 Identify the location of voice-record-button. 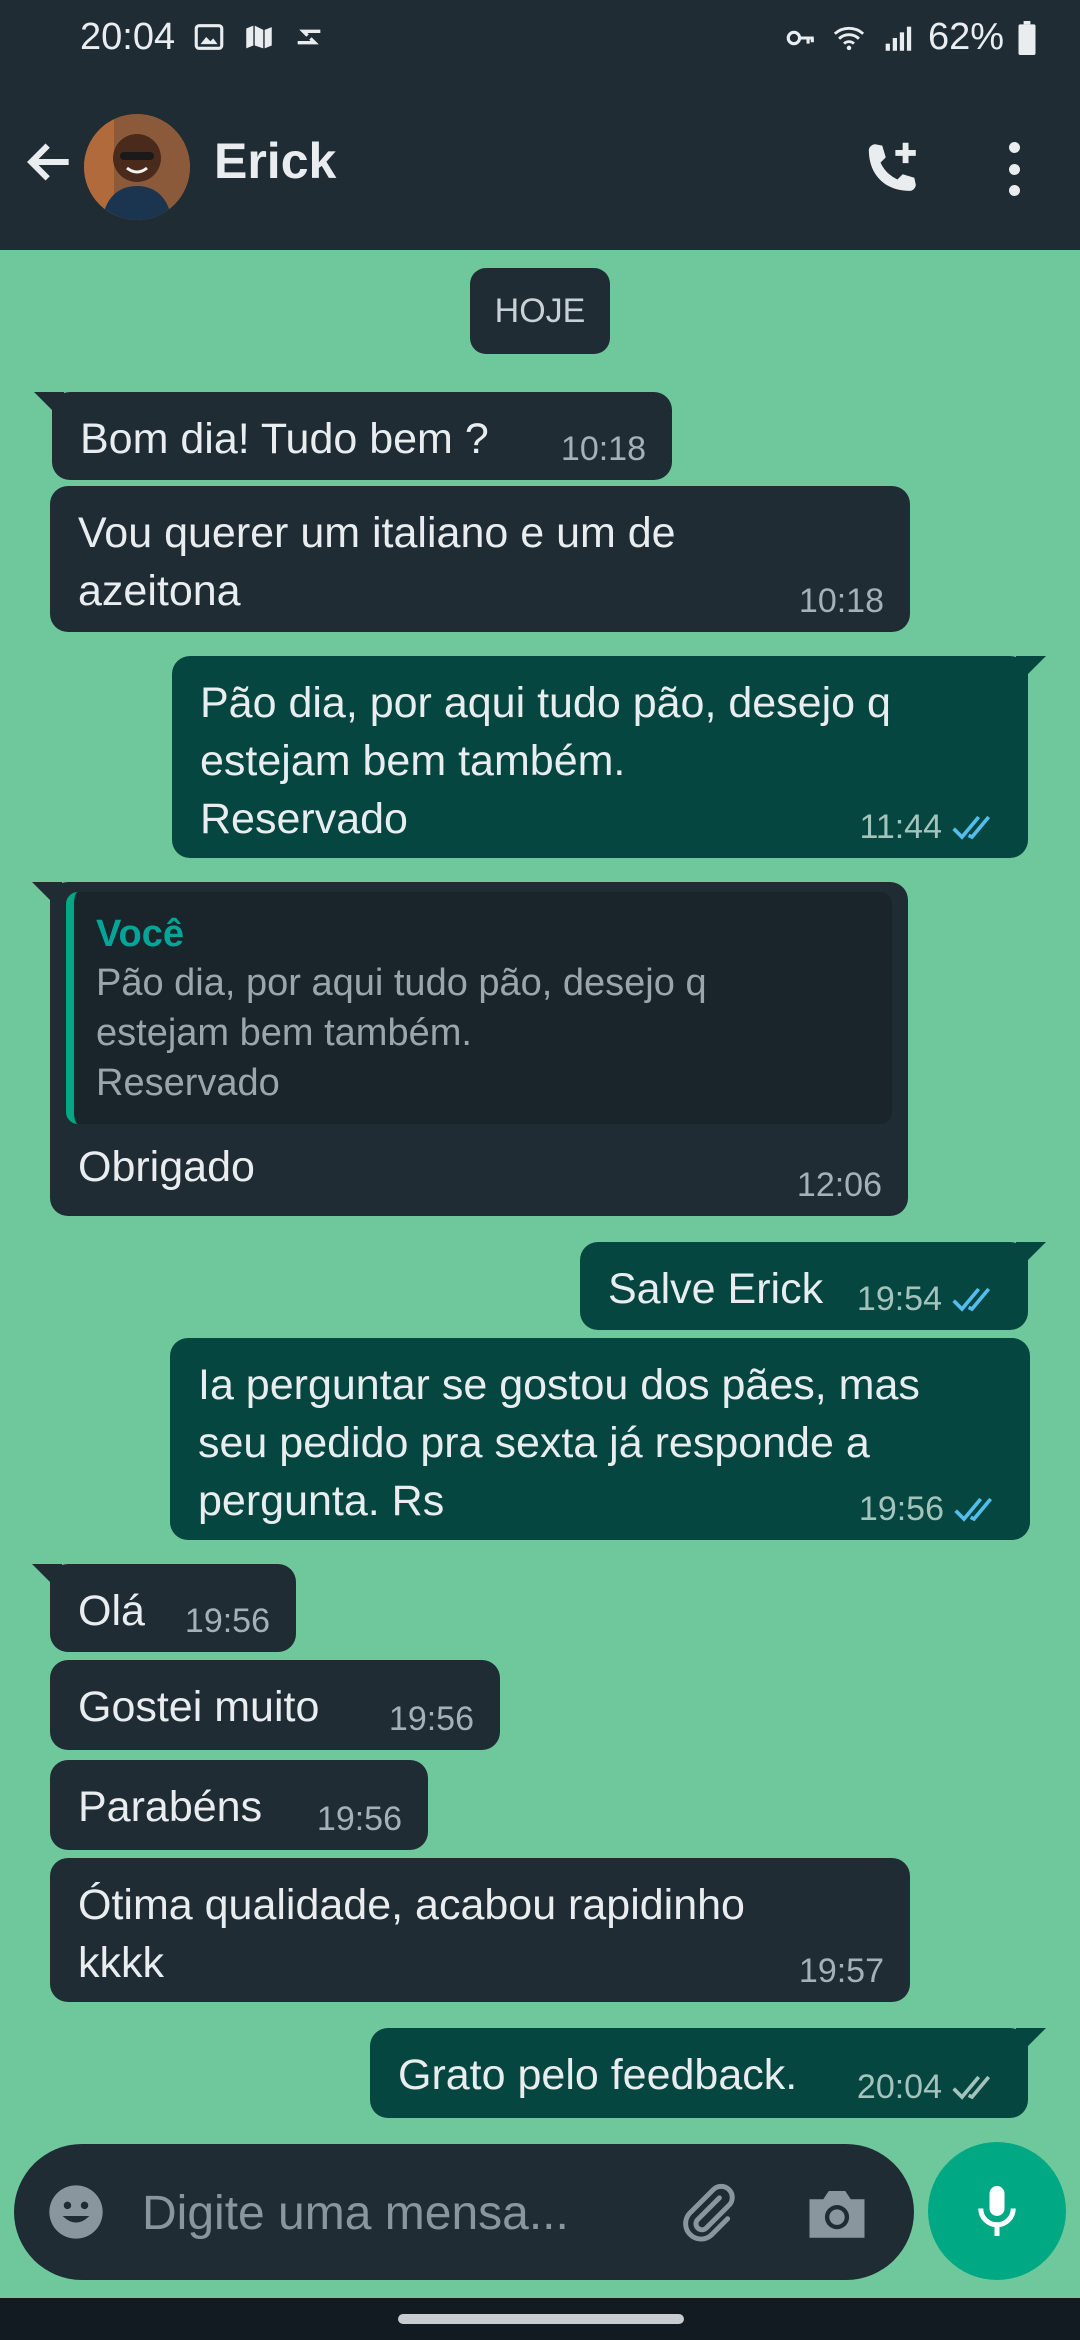
(997, 2211).